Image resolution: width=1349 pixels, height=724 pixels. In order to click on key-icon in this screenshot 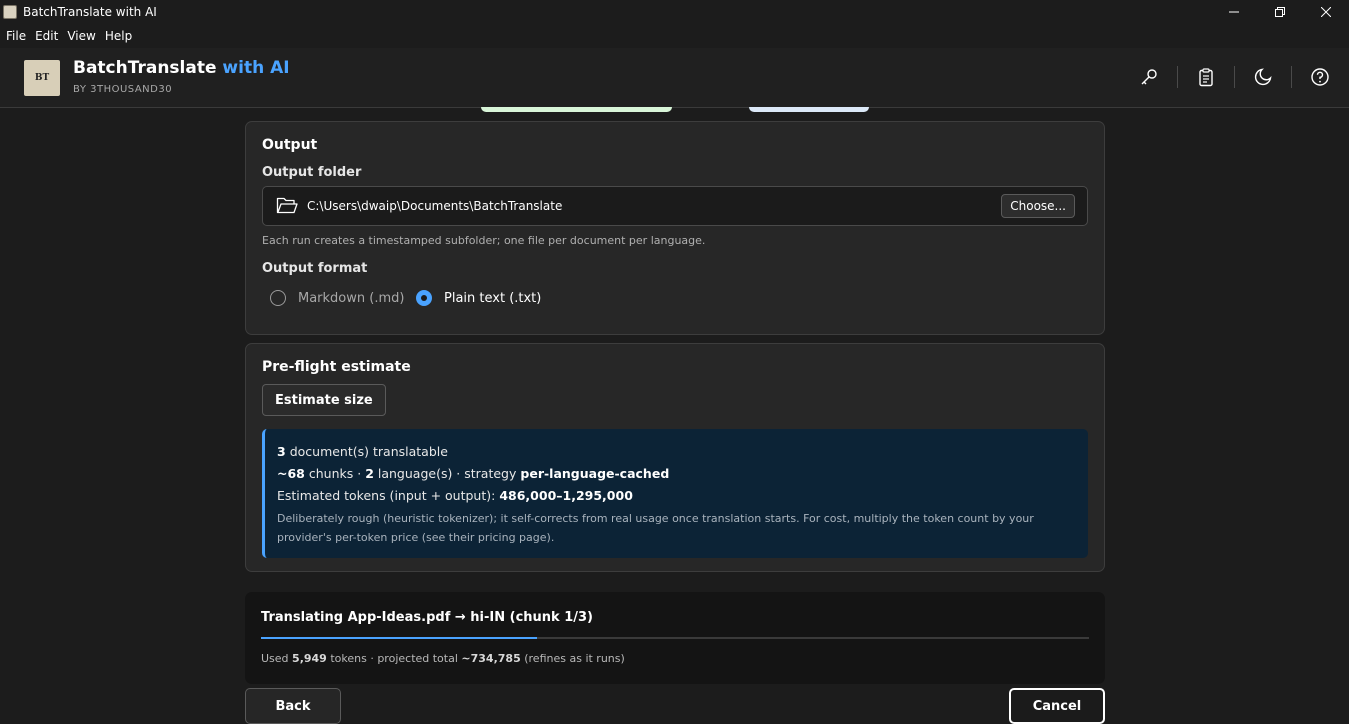, I will do `click(1149, 77)`.